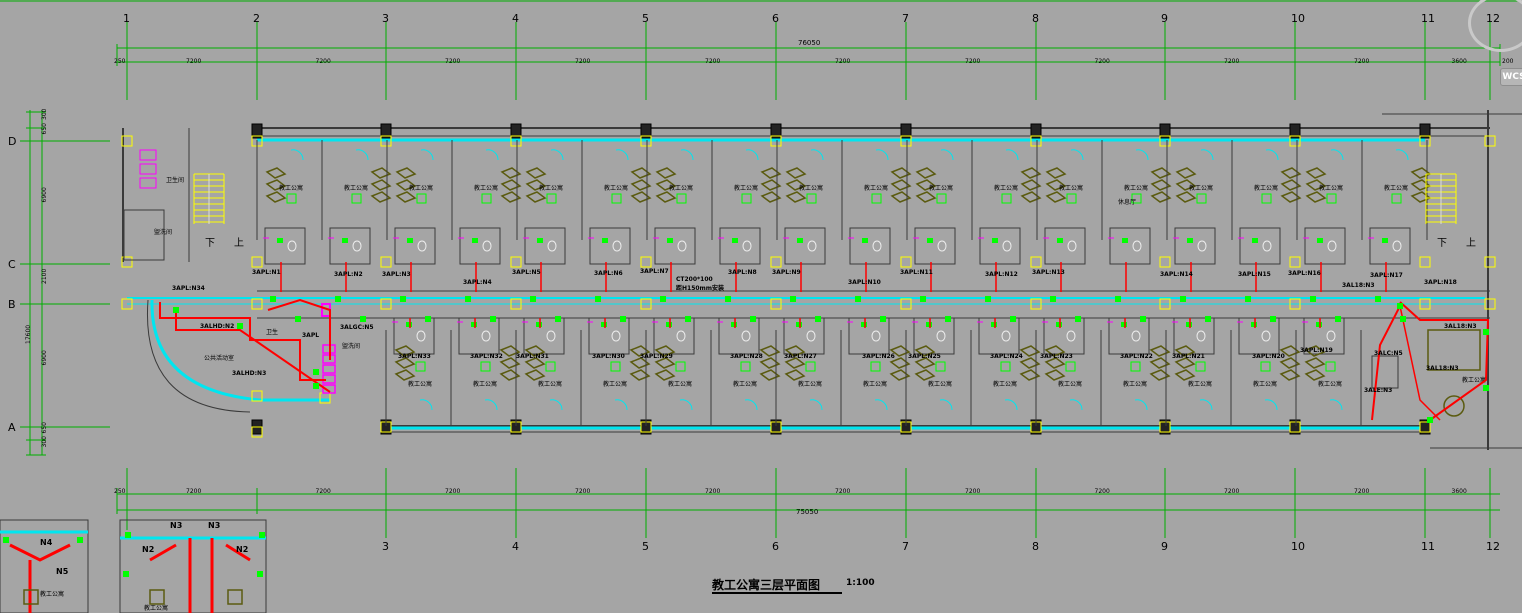 The image size is (1522, 613). Describe the element at coordinates (654, 271) in the screenshot. I see `panel-label-upper: 3APL:N7` at that location.